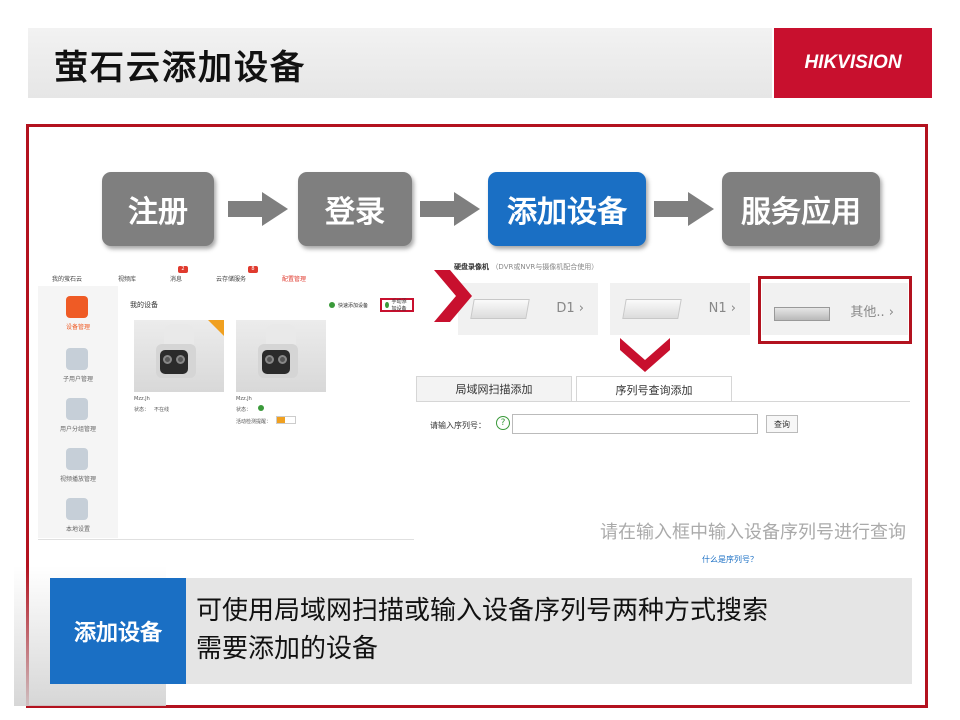  What do you see at coordinates (500, 309) in the screenshot?
I see `dvr-box-icon` at bounding box center [500, 309].